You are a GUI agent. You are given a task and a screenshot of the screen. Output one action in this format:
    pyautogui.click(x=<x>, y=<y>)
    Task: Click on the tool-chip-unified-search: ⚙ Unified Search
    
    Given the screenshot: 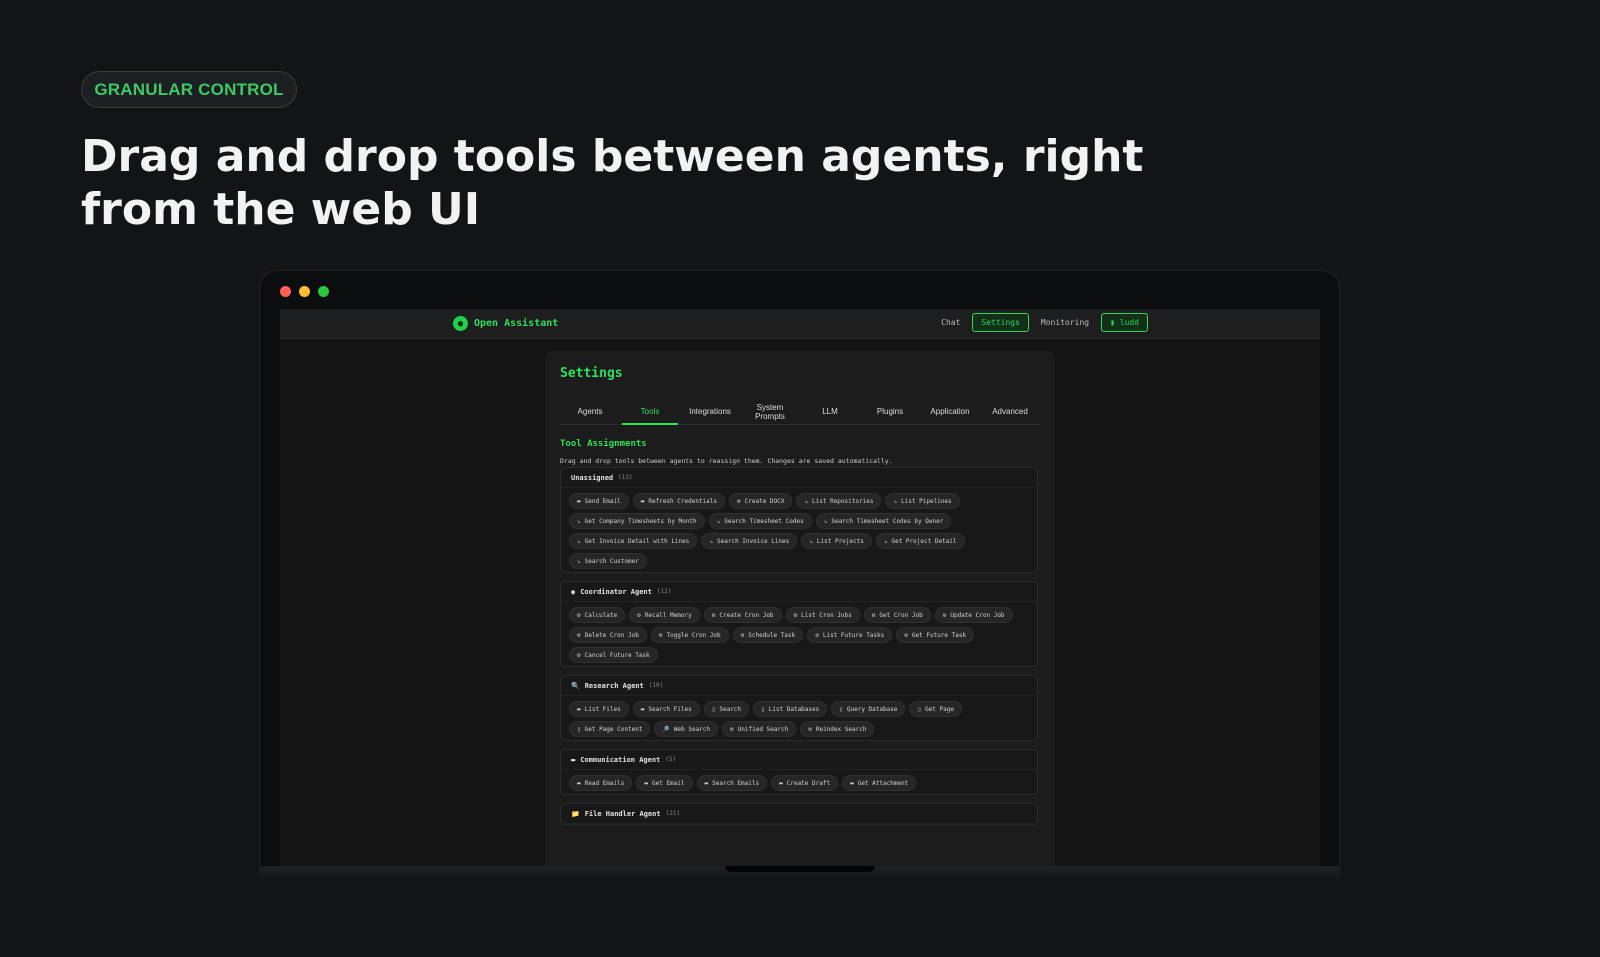 What is the action you would take?
    pyautogui.click(x=759, y=729)
    